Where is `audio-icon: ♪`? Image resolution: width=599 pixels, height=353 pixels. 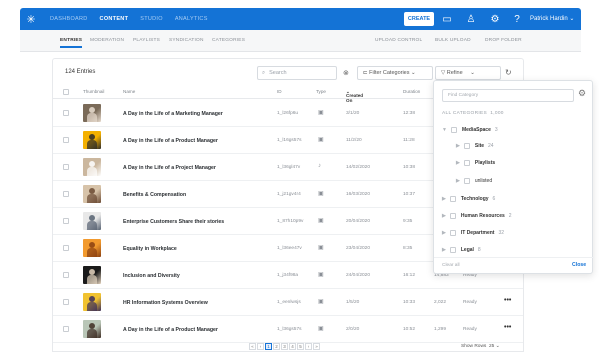 audio-icon: ♪ is located at coordinates (319, 166).